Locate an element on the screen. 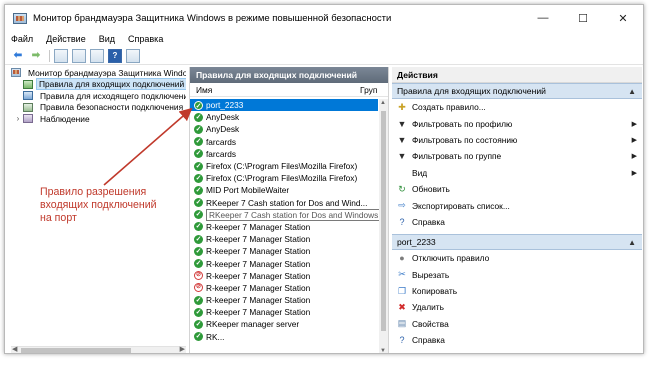  tree-item-monitoring: › Наблюдение is located at coordinates (98, 119).